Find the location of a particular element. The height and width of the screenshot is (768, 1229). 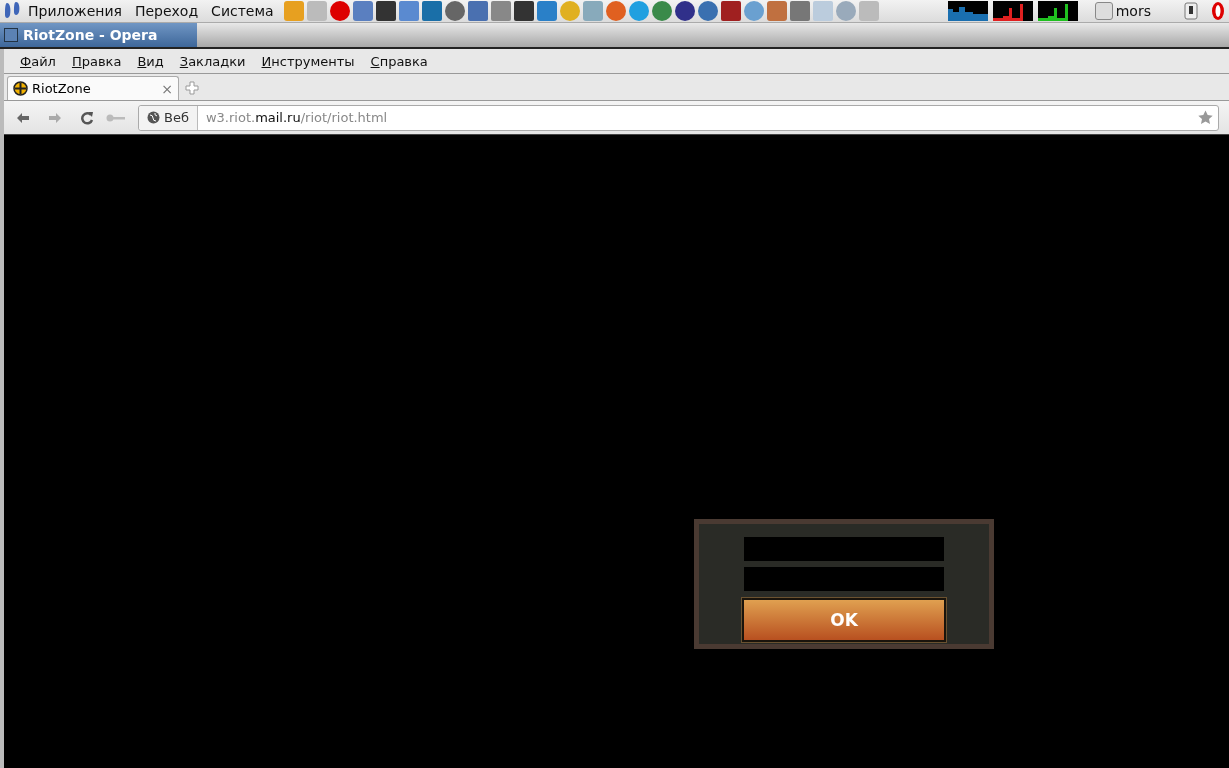

reload-icon is located at coordinates (87, 117).